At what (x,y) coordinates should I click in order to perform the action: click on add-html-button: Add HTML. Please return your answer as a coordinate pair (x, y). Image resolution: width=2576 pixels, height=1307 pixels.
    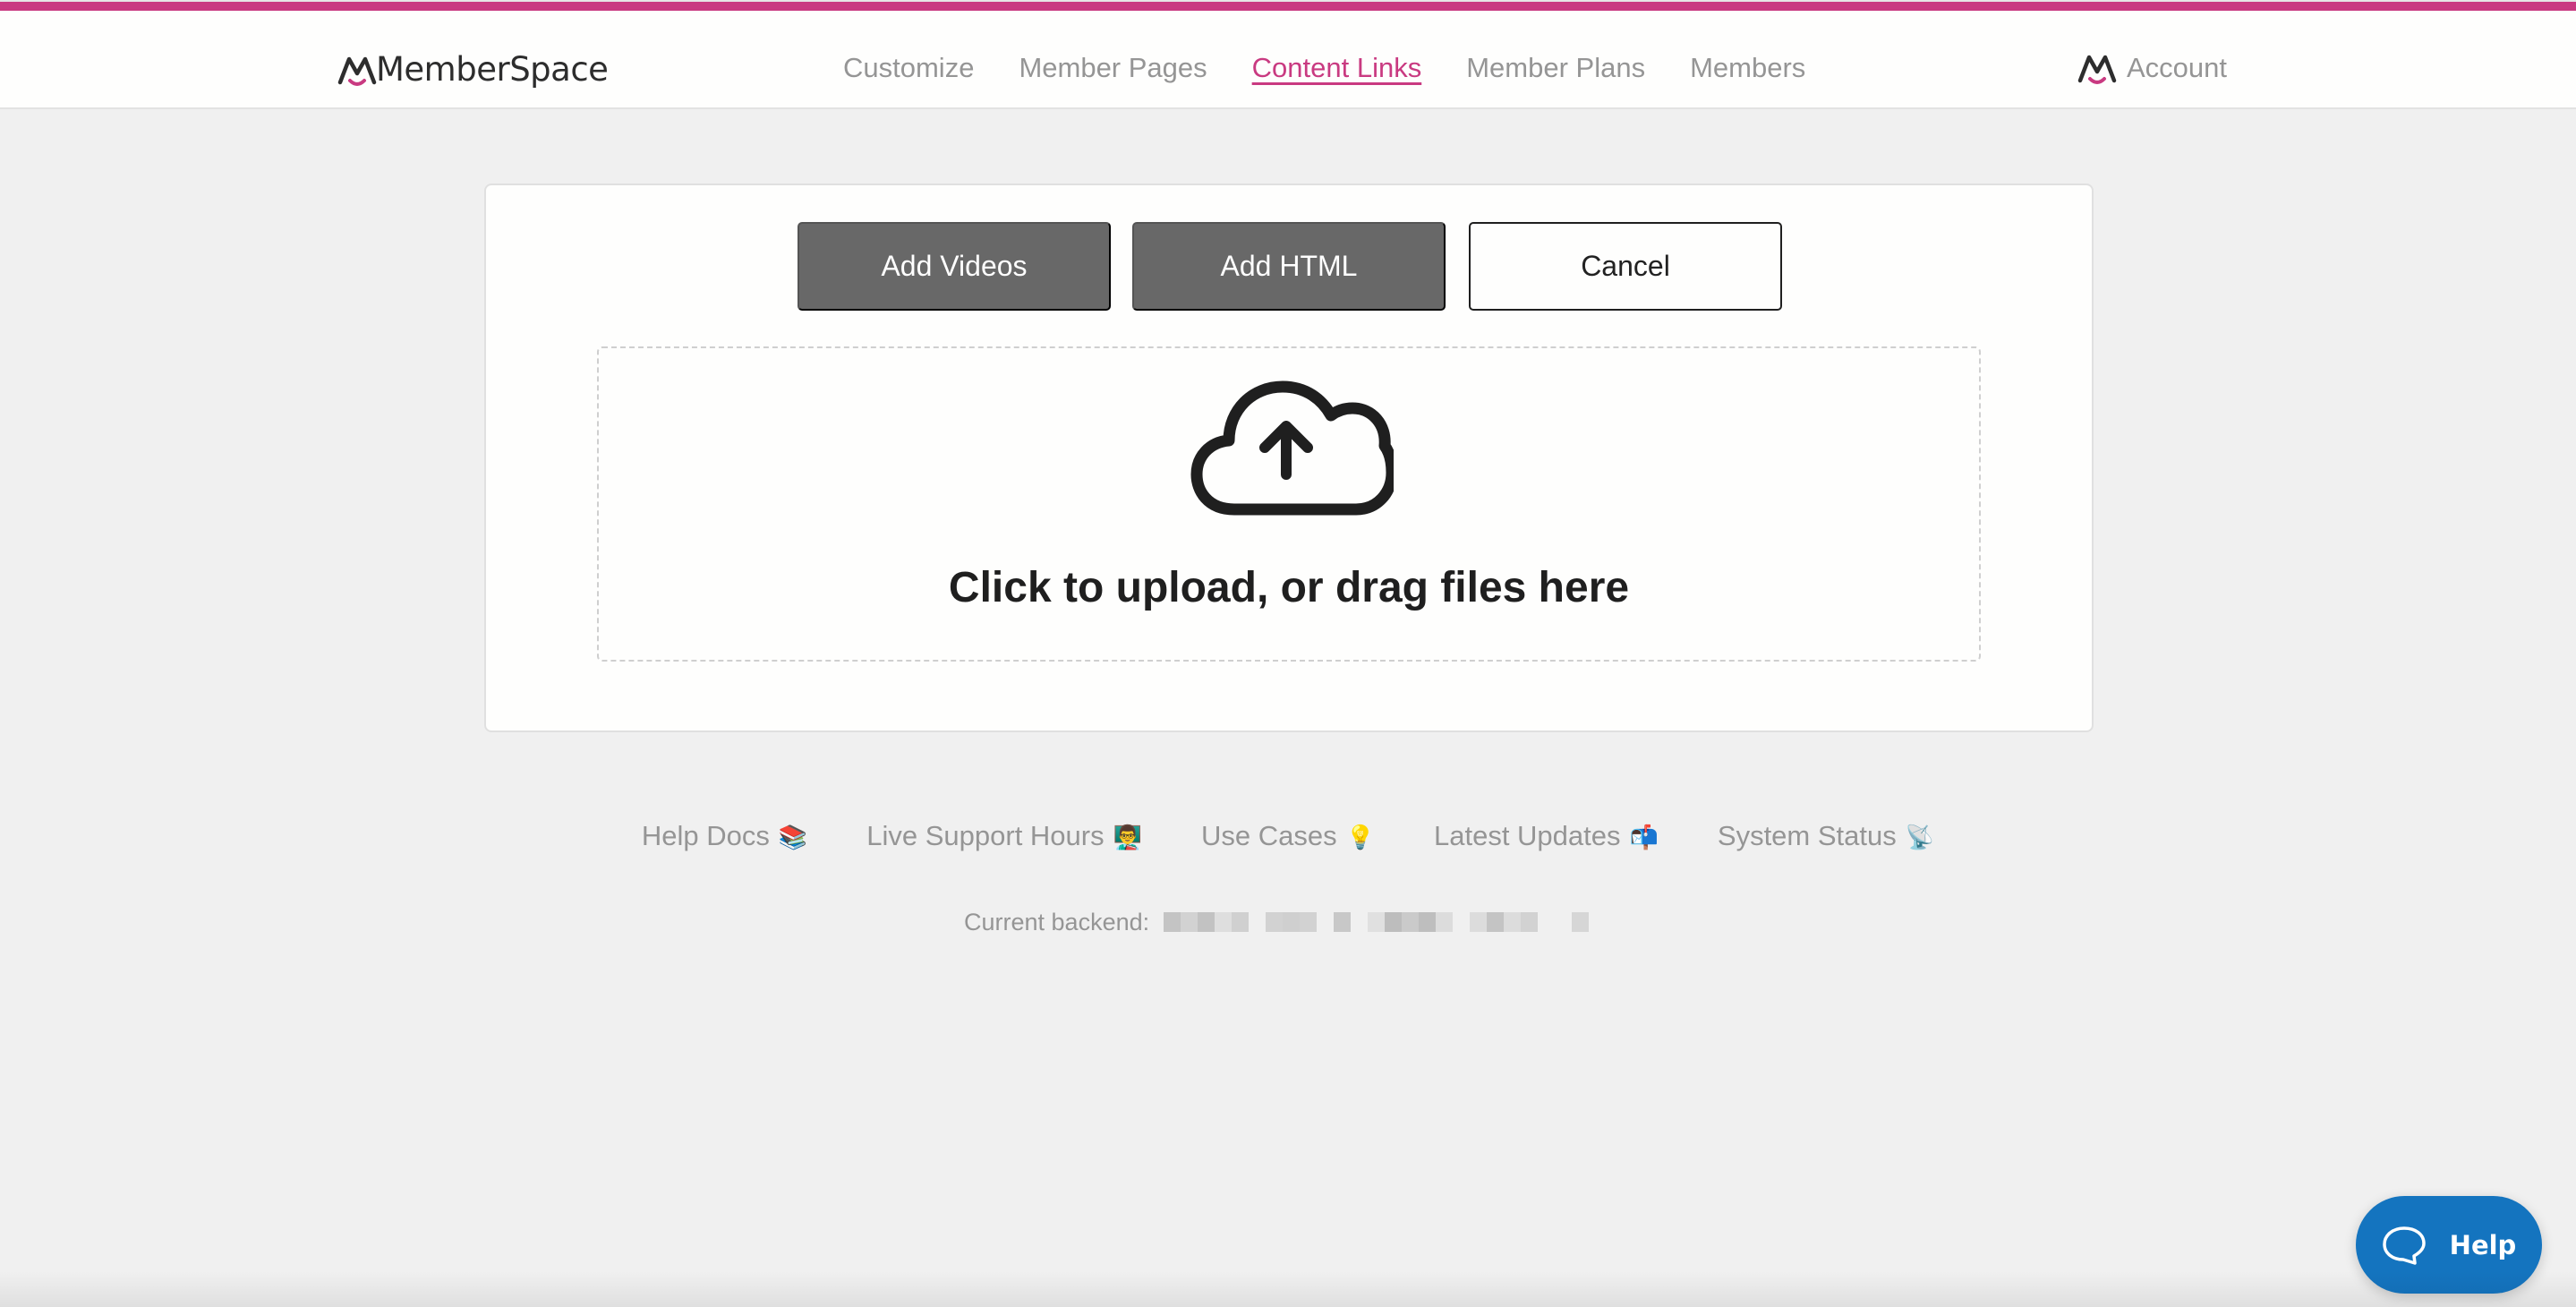
    Looking at the image, I should click on (1289, 266).